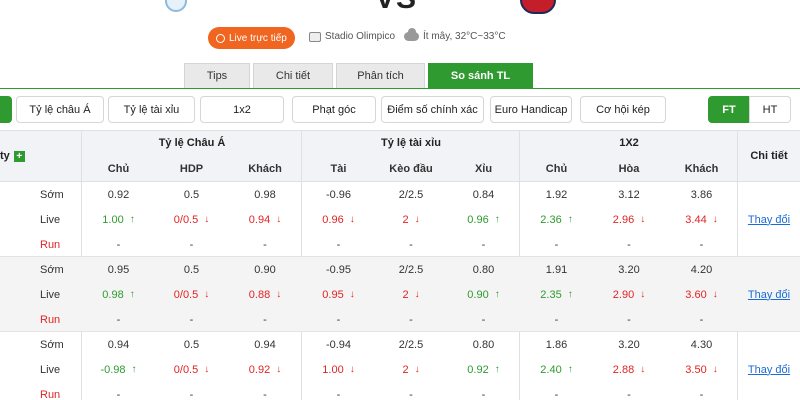  I want to click on weather-text: Ít mây, 32°C~33°C, so click(464, 36).